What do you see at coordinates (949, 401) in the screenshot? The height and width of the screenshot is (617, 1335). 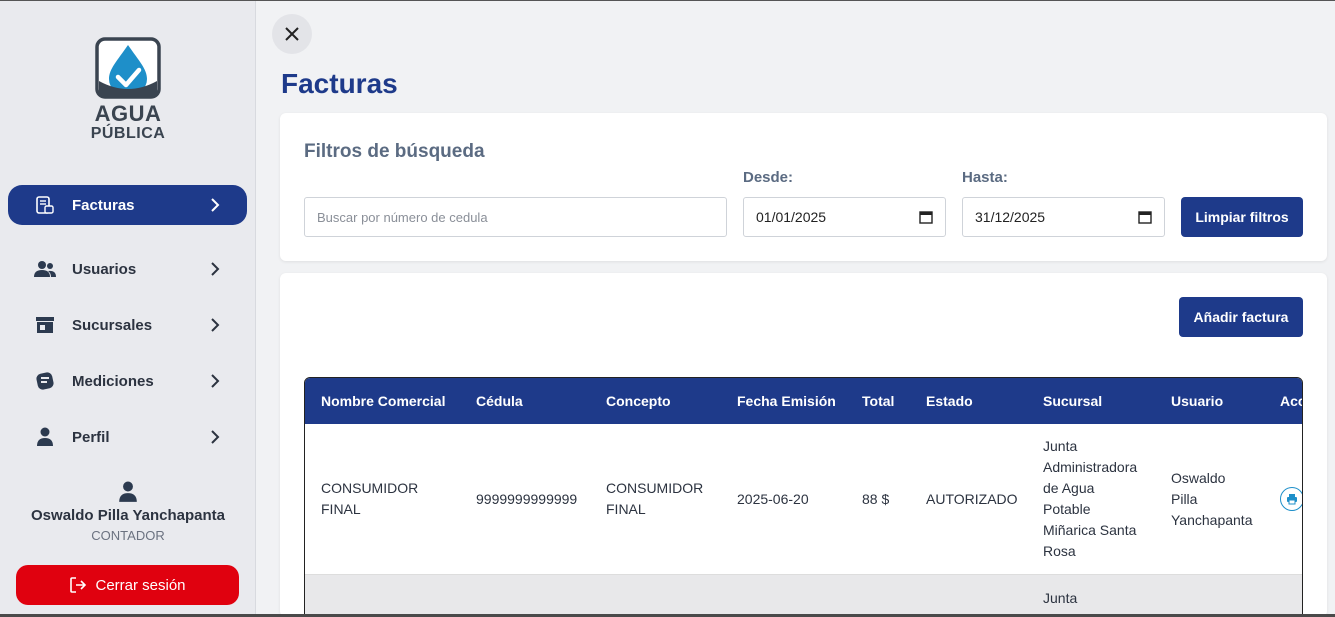 I see `column-header: Estado` at bounding box center [949, 401].